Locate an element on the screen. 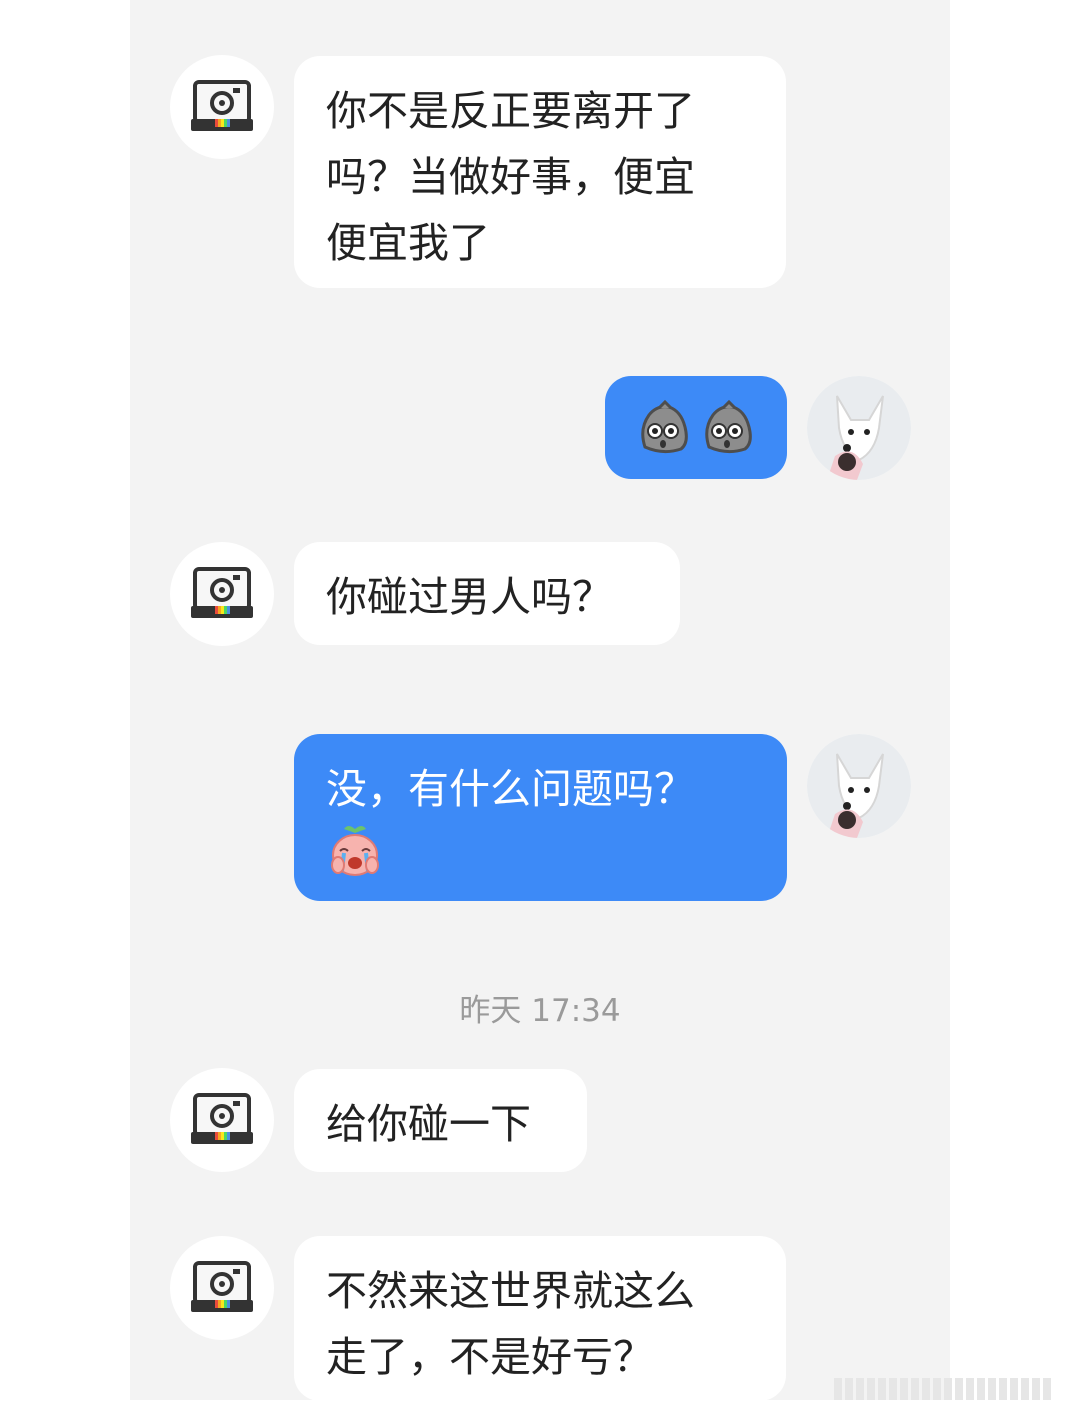 Image resolution: width=1080 pixels, height=1411 pixels. crying-peach-emoji is located at coordinates (355, 851).